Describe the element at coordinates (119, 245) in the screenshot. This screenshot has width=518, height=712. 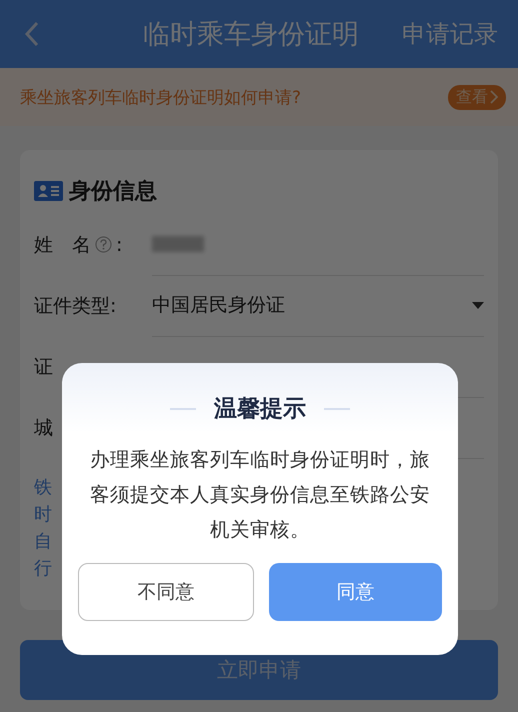
I see `label-colon: :` at that location.